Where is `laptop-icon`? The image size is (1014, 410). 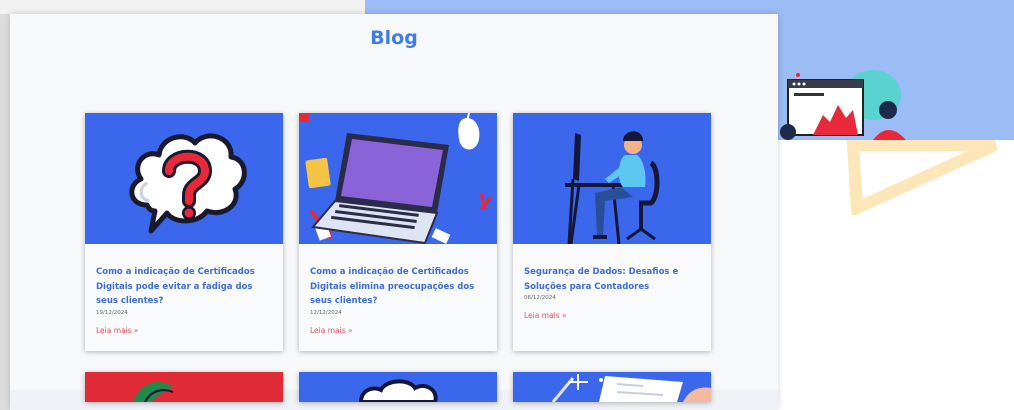
laptop-icon is located at coordinates (396, 178).